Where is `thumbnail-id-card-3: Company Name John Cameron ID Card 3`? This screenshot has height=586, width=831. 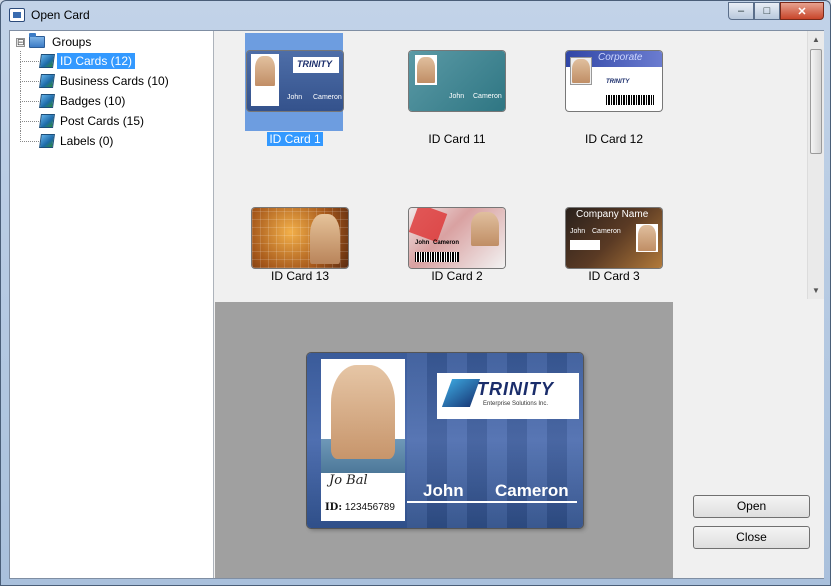 thumbnail-id-card-3: Company Name John Cameron ID Card 3 is located at coordinates (595, 243).